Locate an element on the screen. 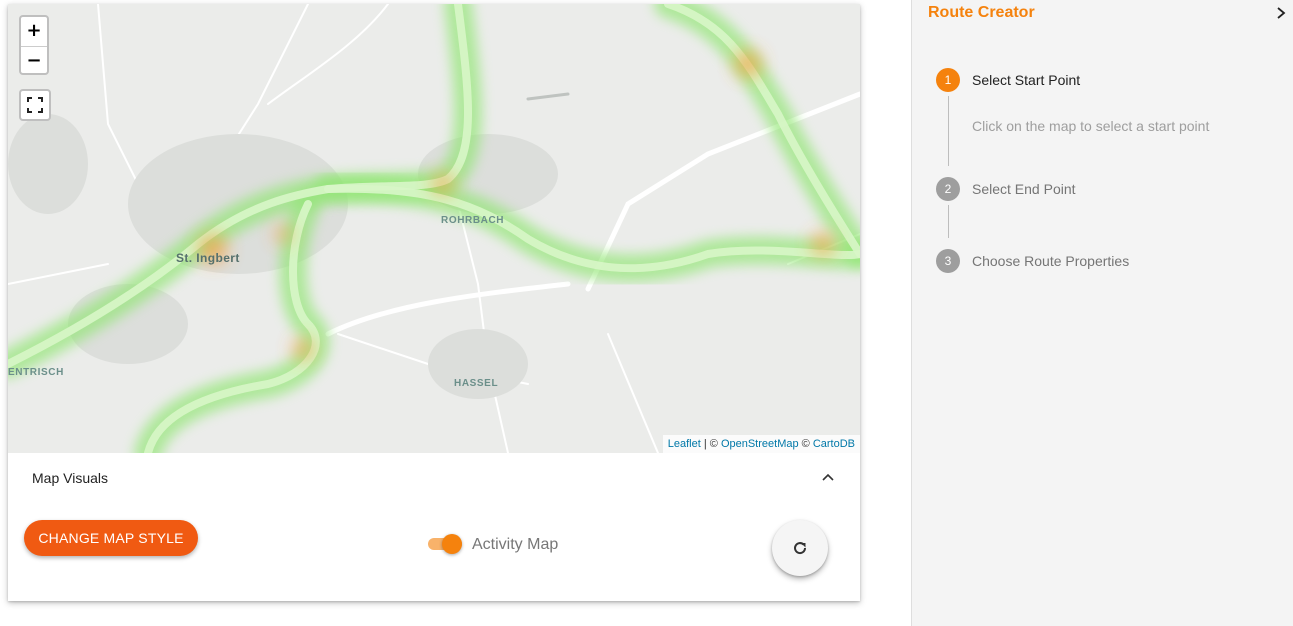 The width and height of the screenshot is (1293, 626). refresh-button is located at coordinates (800, 548).